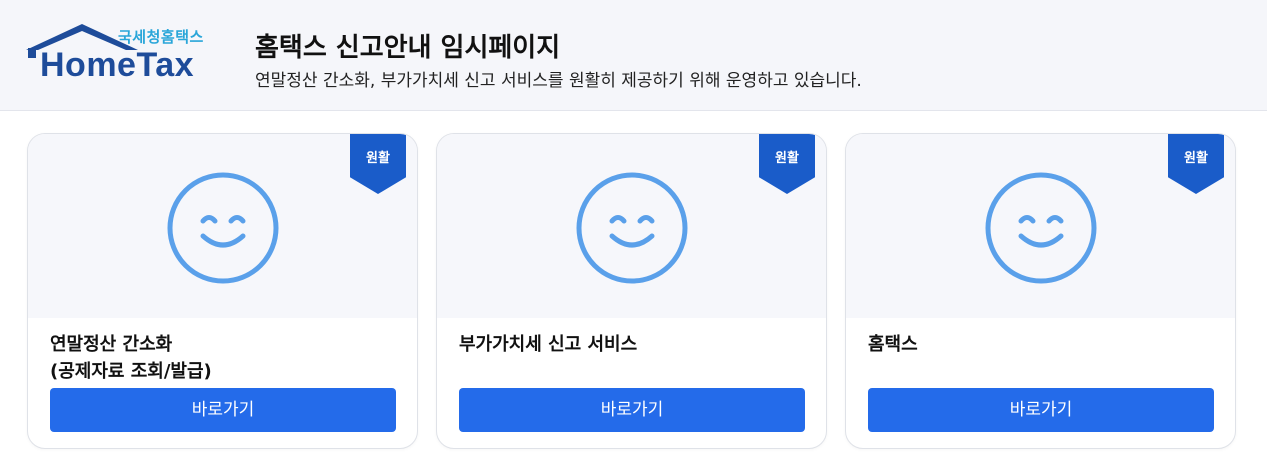 Image resolution: width=1267 pixels, height=467 pixels. Describe the element at coordinates (117, 65) in the screenshot. I see `logo-wordmark: HomeTax` at that location.